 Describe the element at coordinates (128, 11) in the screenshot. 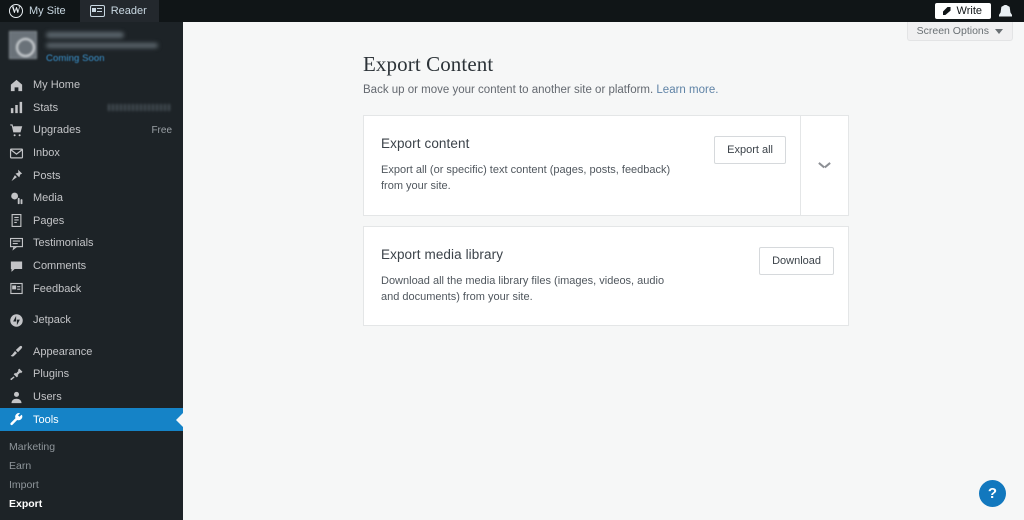

I see `reader-label: Reader` at that location.